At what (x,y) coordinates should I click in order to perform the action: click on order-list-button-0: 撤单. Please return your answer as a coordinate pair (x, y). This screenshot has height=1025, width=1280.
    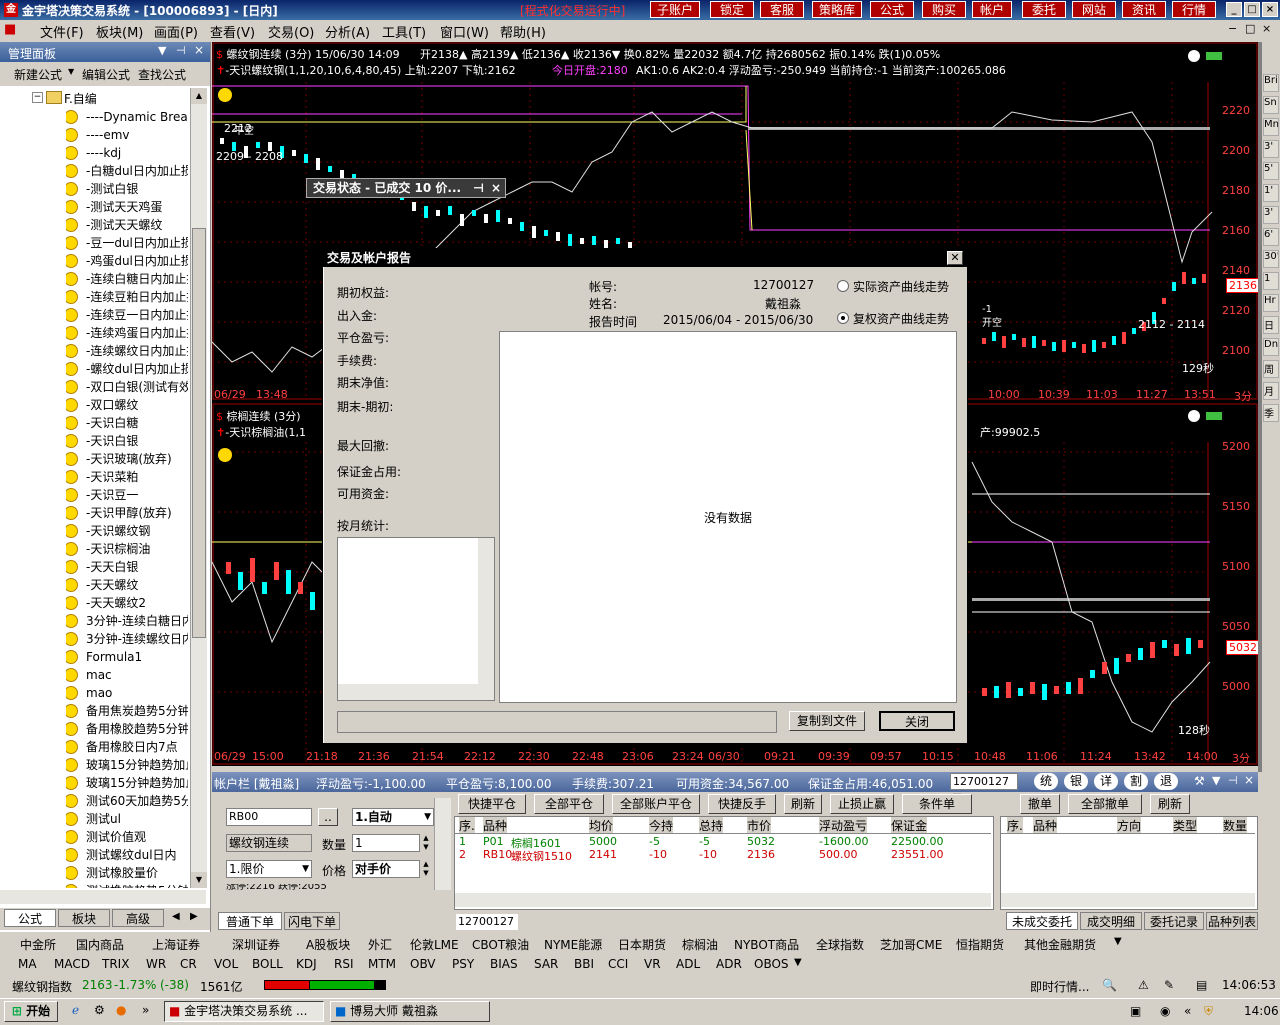
    Looking at the image, I should click on (1040, 804).